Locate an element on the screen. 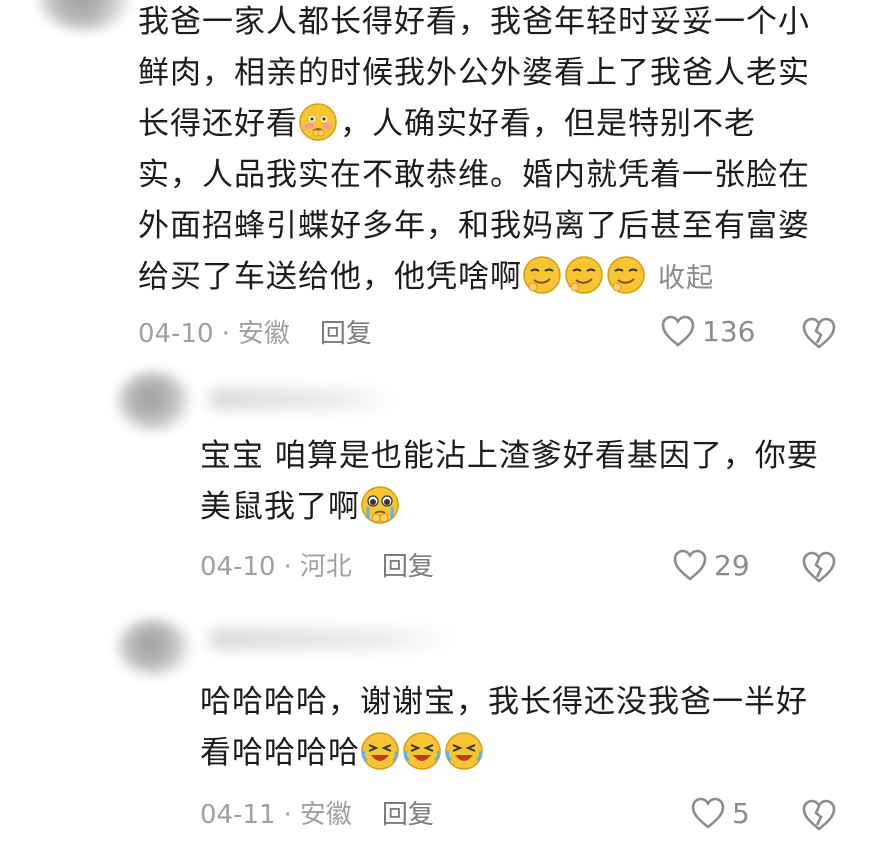 This screenshot has height=864, width=881. like-button: 136 is located at coordinates (707, 331).